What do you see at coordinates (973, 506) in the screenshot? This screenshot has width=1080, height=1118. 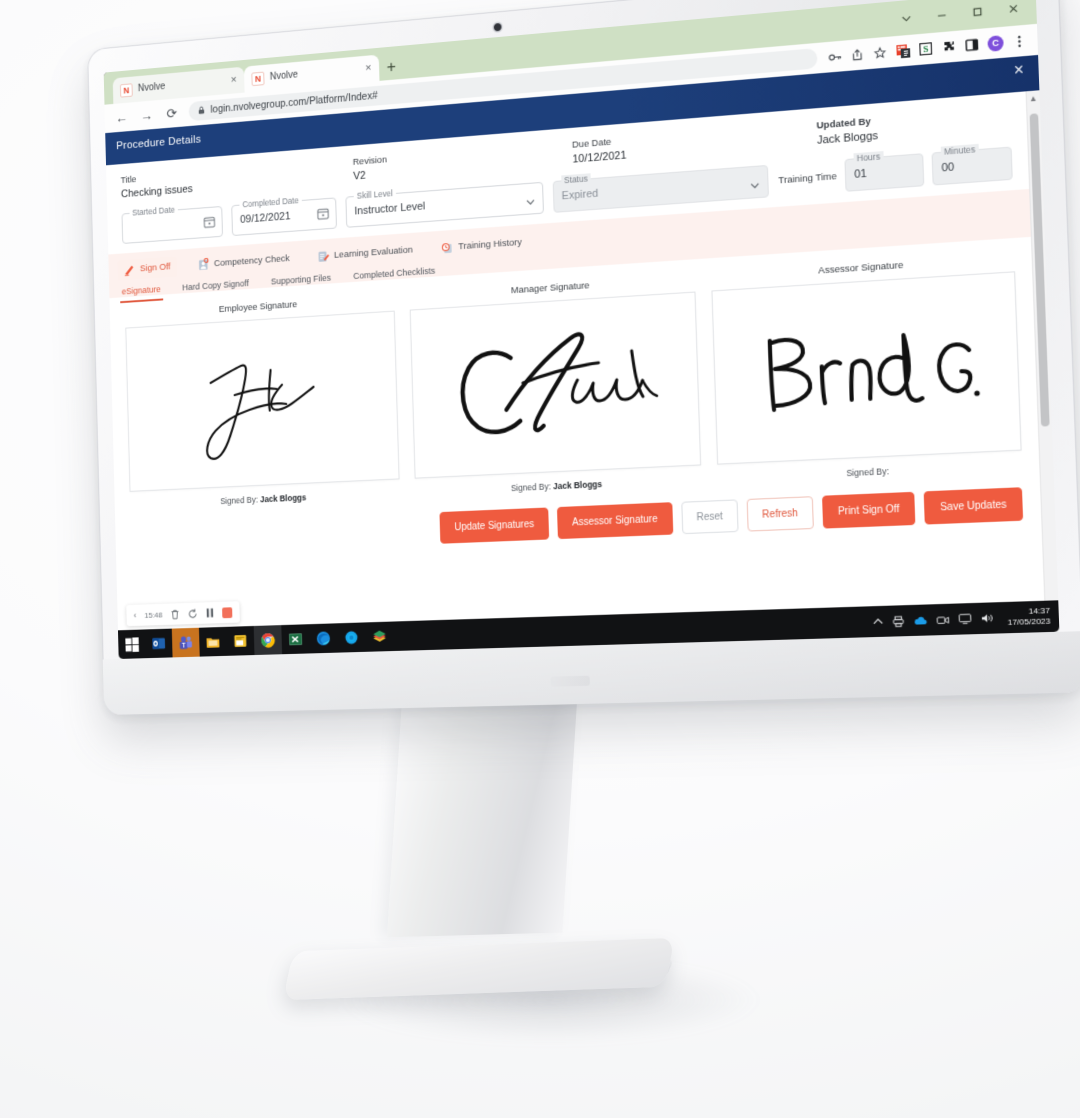 I see `save-updates-button: Save Updates` at bounding box center [973, 506].